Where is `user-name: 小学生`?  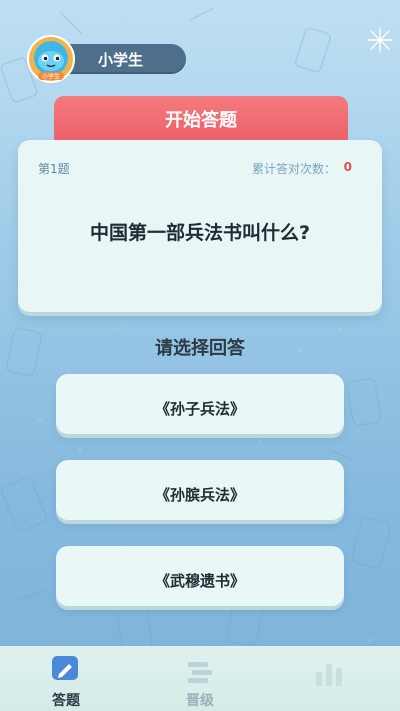
user-name: 小学生 is located at coordinates (121, 60).